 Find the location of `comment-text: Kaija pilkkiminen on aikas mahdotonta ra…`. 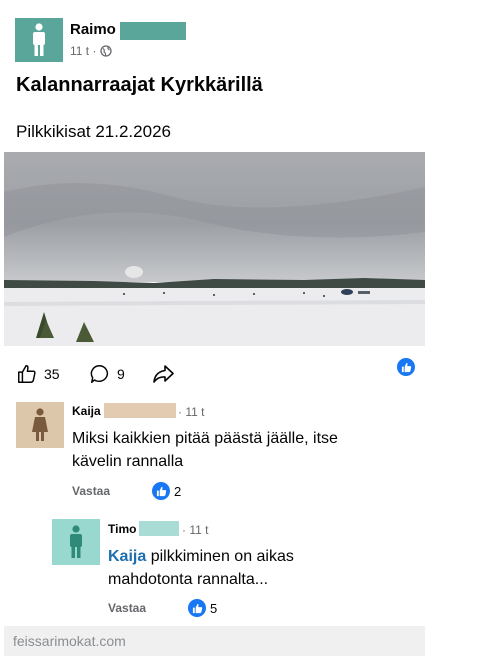

comment-text: Kaija pilkkiminen on aikas mahdotonta ra… is located at coordinates (228, 568).